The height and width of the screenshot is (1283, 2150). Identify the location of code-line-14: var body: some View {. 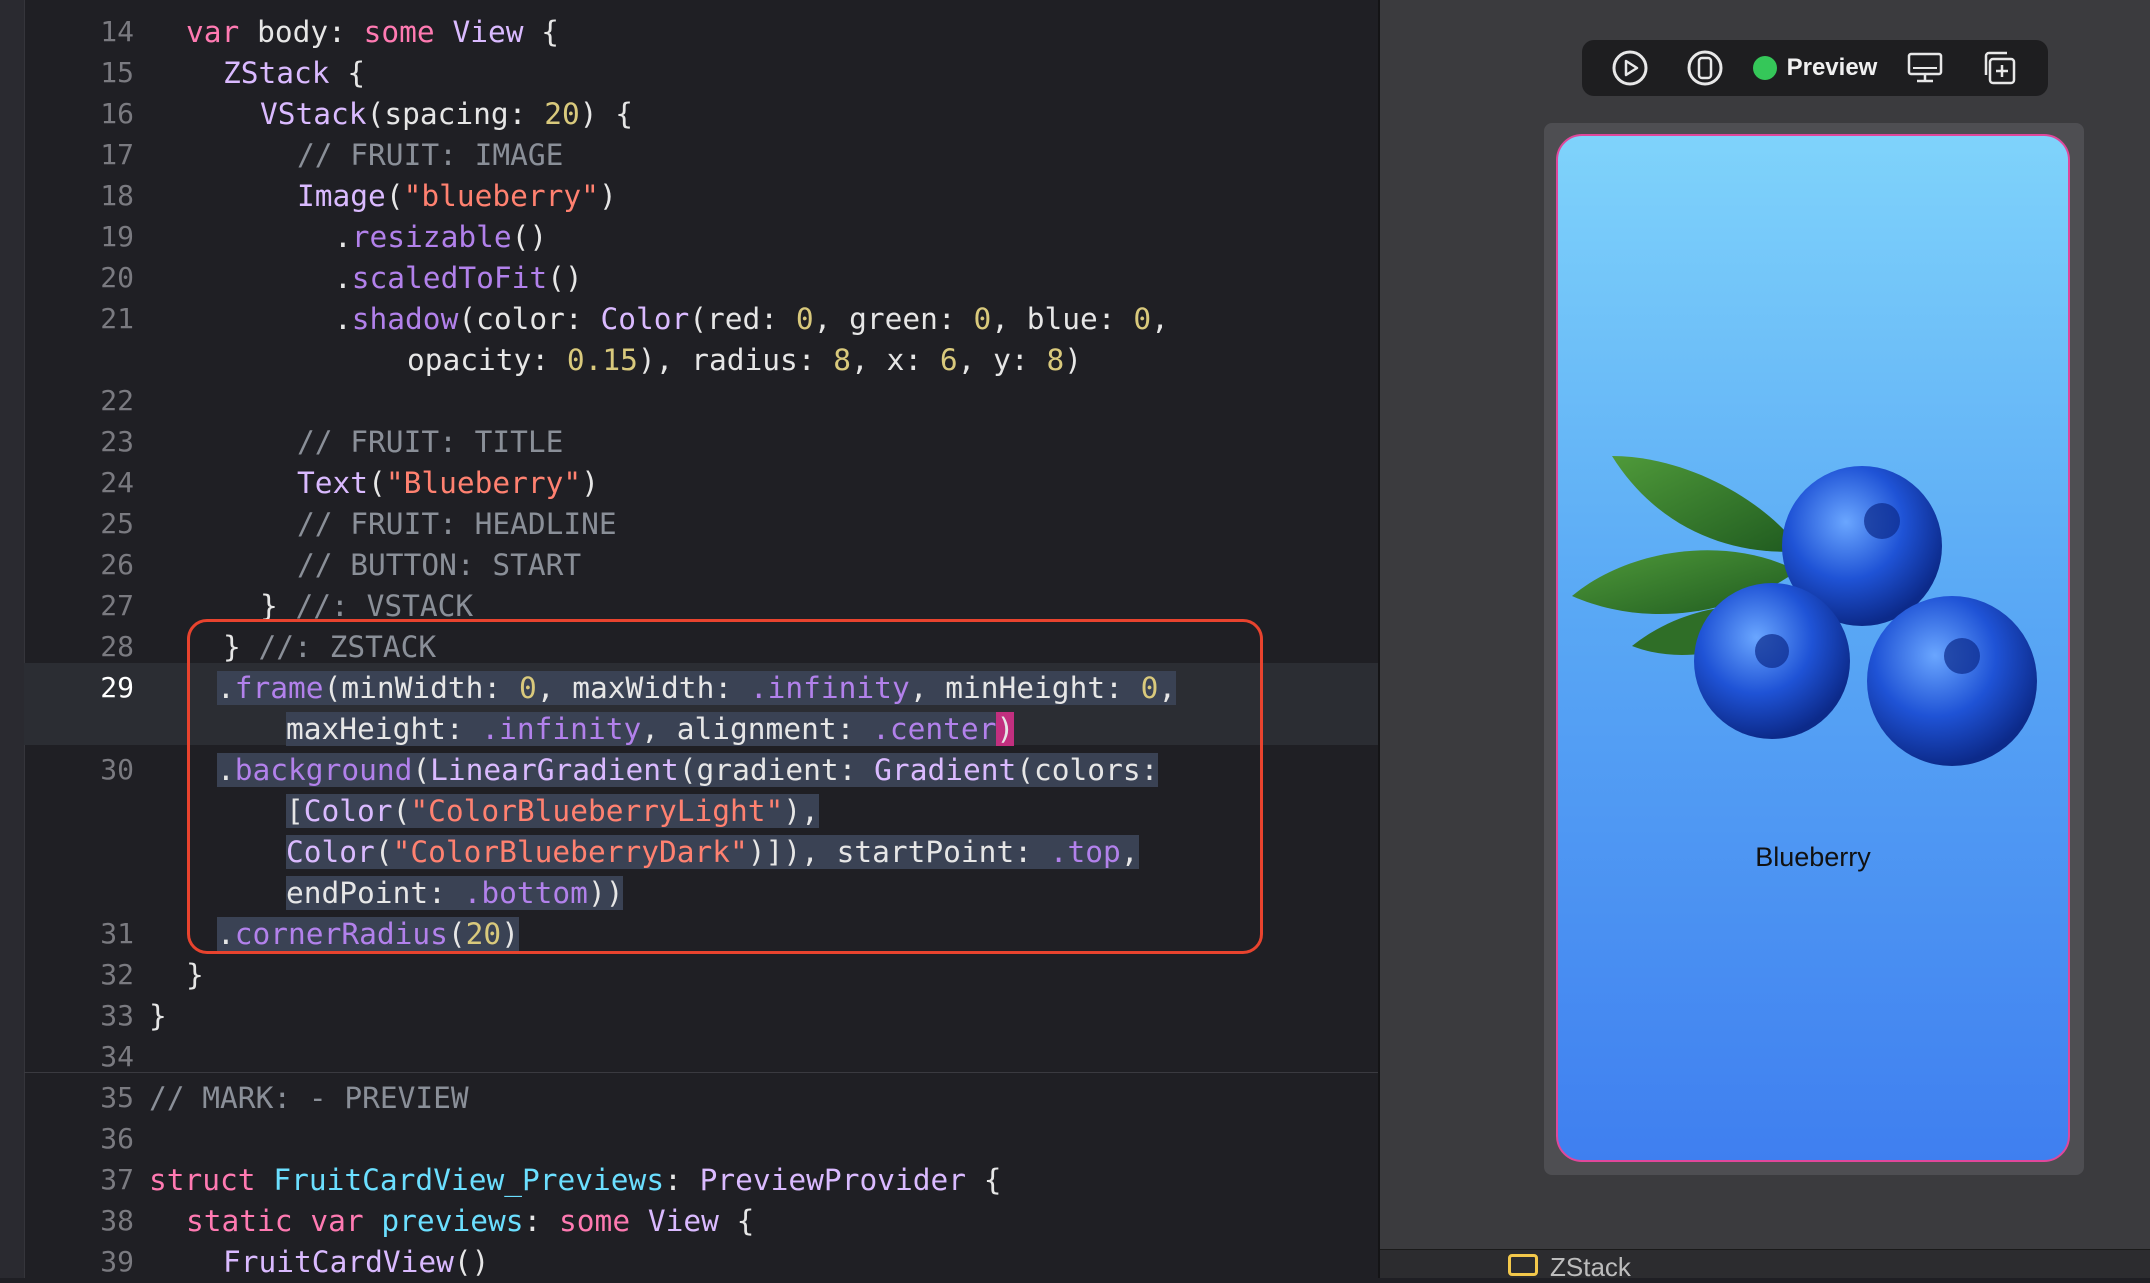
(373, 32).